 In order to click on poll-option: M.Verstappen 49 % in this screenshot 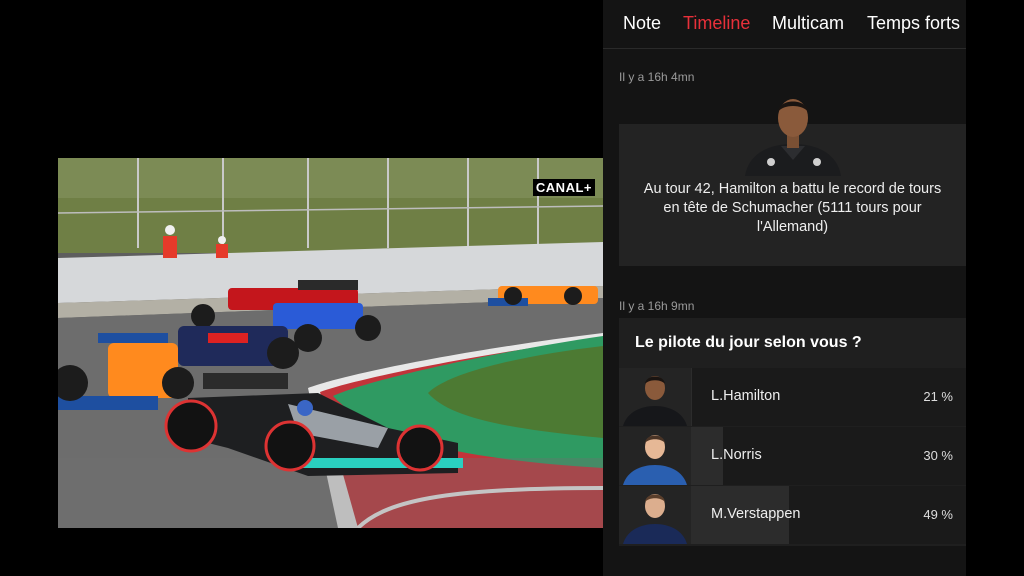, I will do `click(792, 515)`.